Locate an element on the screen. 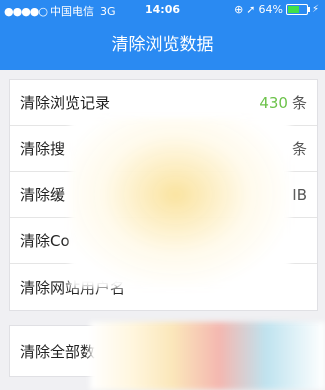 The image size is (325, 390). clear-all-label: 清除全部数 is located at coordinates (58, 351).